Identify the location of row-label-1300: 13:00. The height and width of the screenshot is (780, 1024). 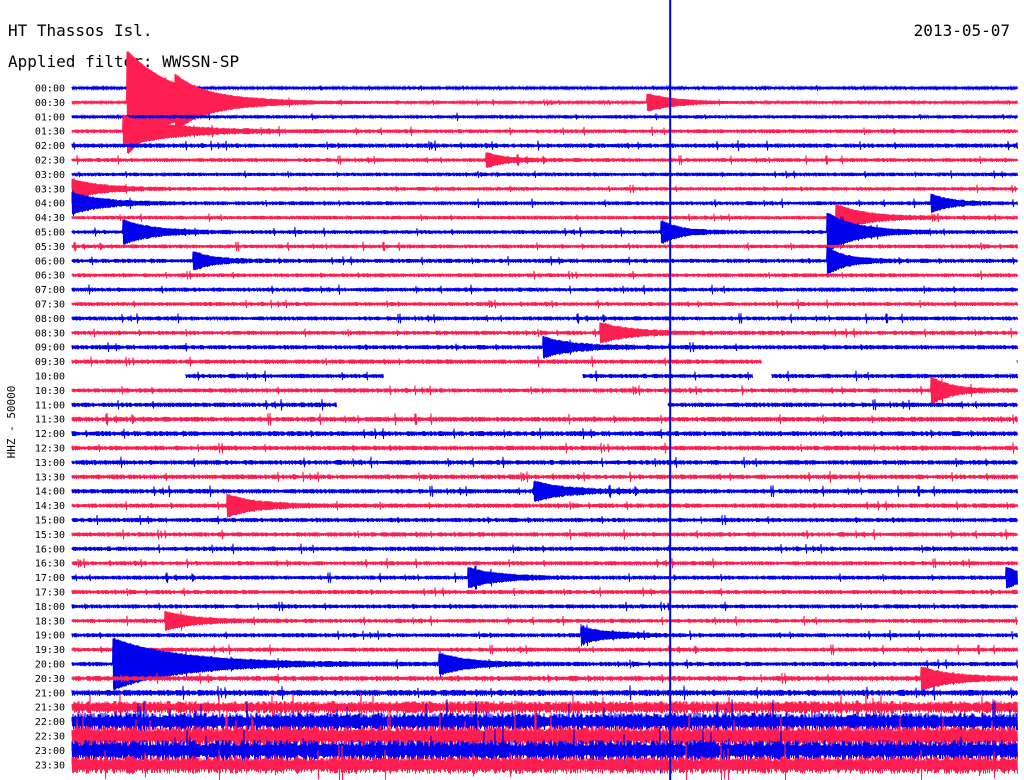
(50, 463).